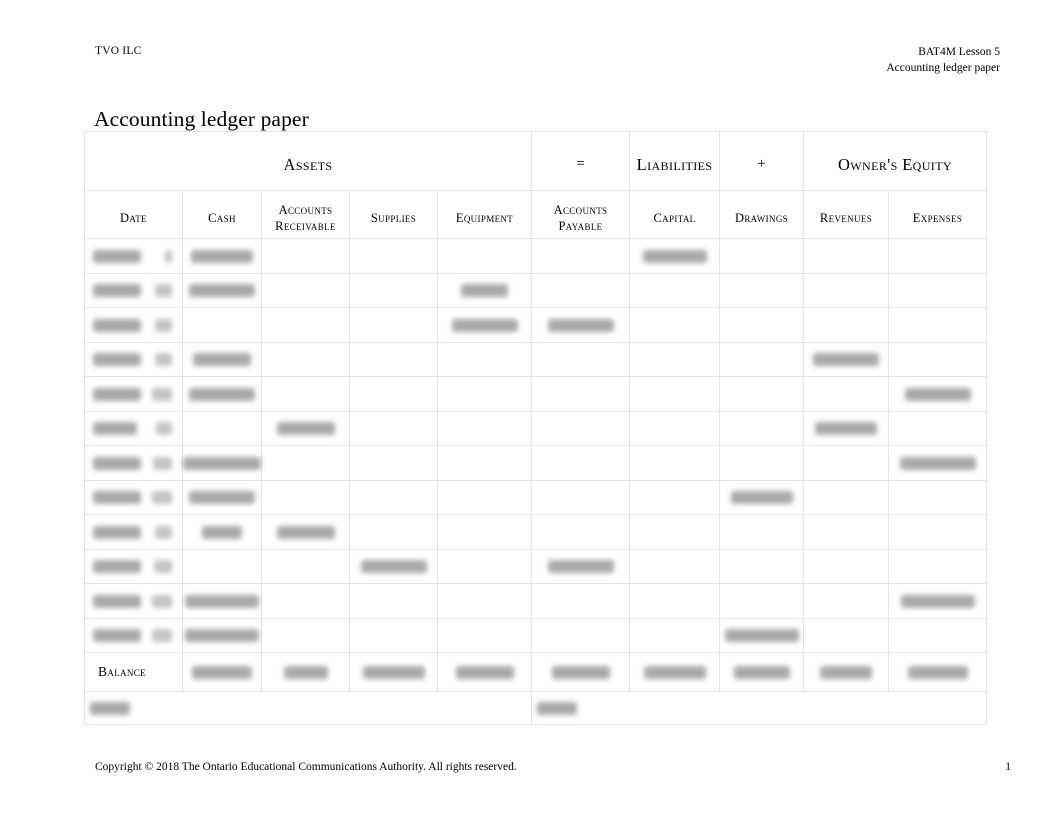  What do you see at coordinates (580, 214) in the screenshot?
I see `column-header-accounts-payable: Accounts Payable` at bounding box center [580, 214].